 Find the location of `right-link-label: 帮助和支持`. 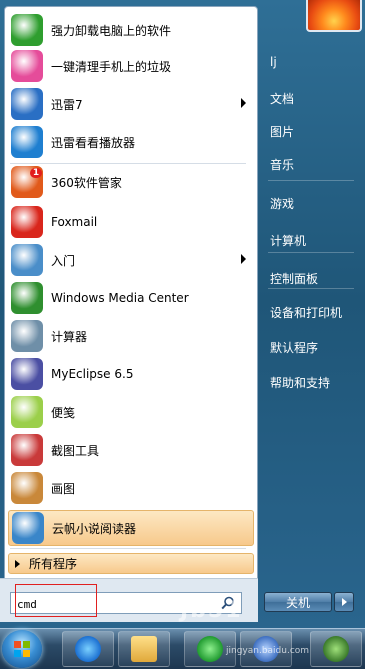

right-link-label: 帮助和支持 is located at coordinates (300, 382).